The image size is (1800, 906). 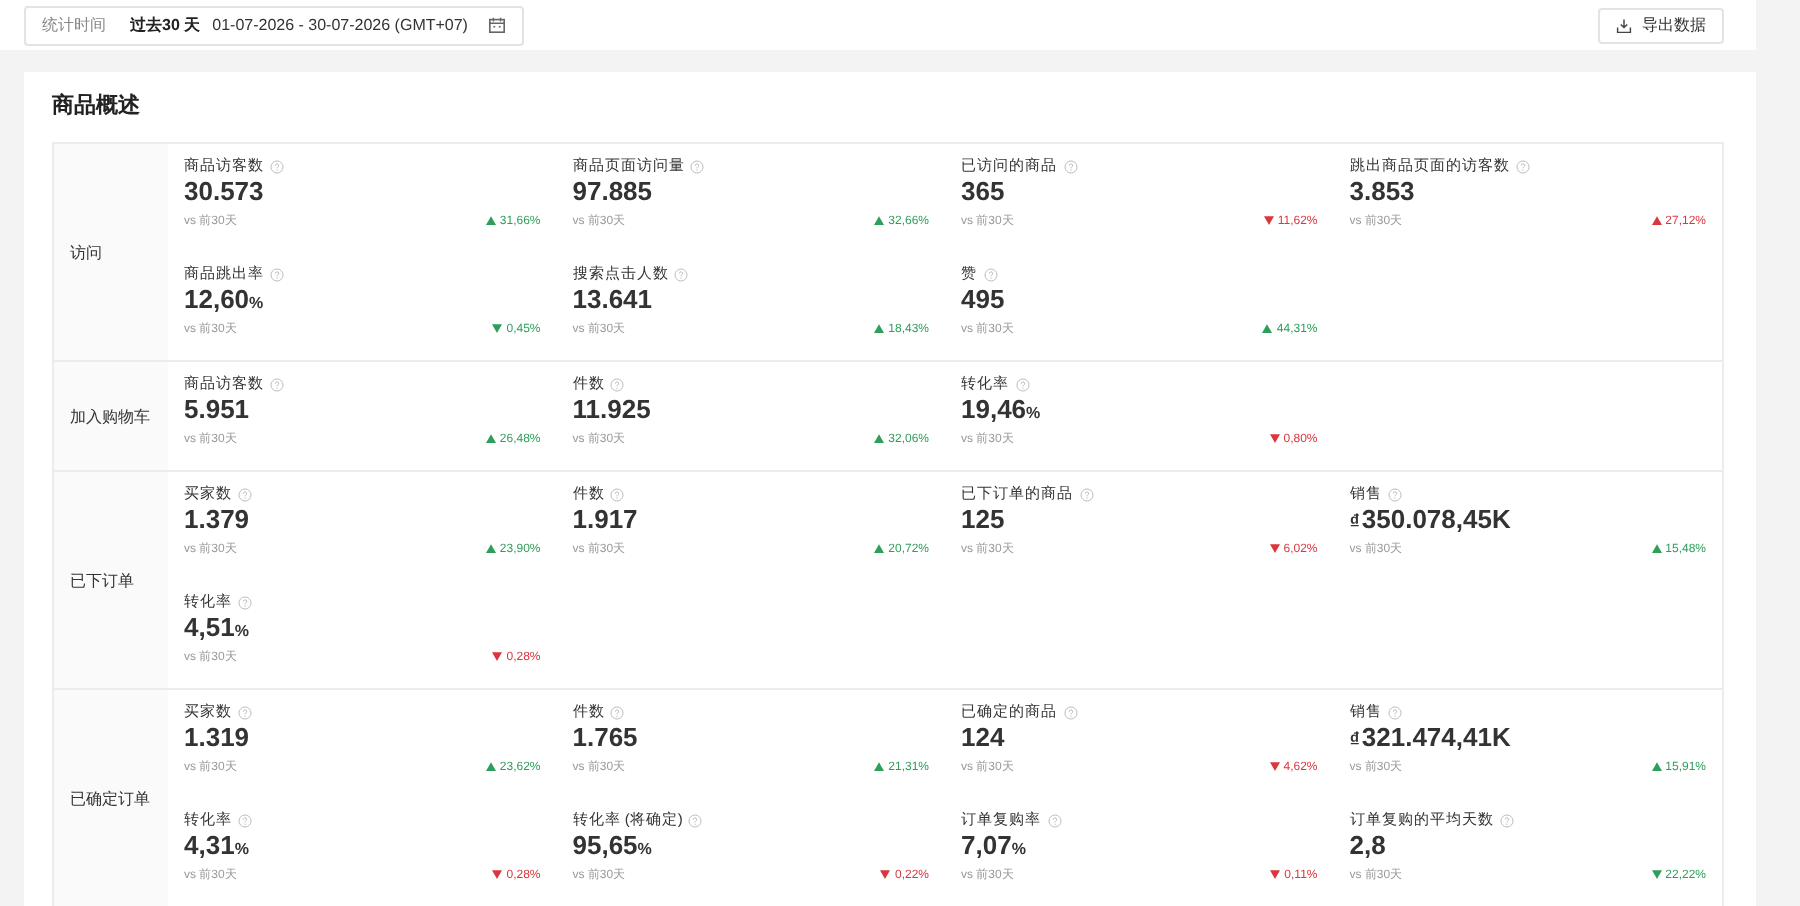 I want to click on range-text: 过去30 天, so click(x=165, y=25).